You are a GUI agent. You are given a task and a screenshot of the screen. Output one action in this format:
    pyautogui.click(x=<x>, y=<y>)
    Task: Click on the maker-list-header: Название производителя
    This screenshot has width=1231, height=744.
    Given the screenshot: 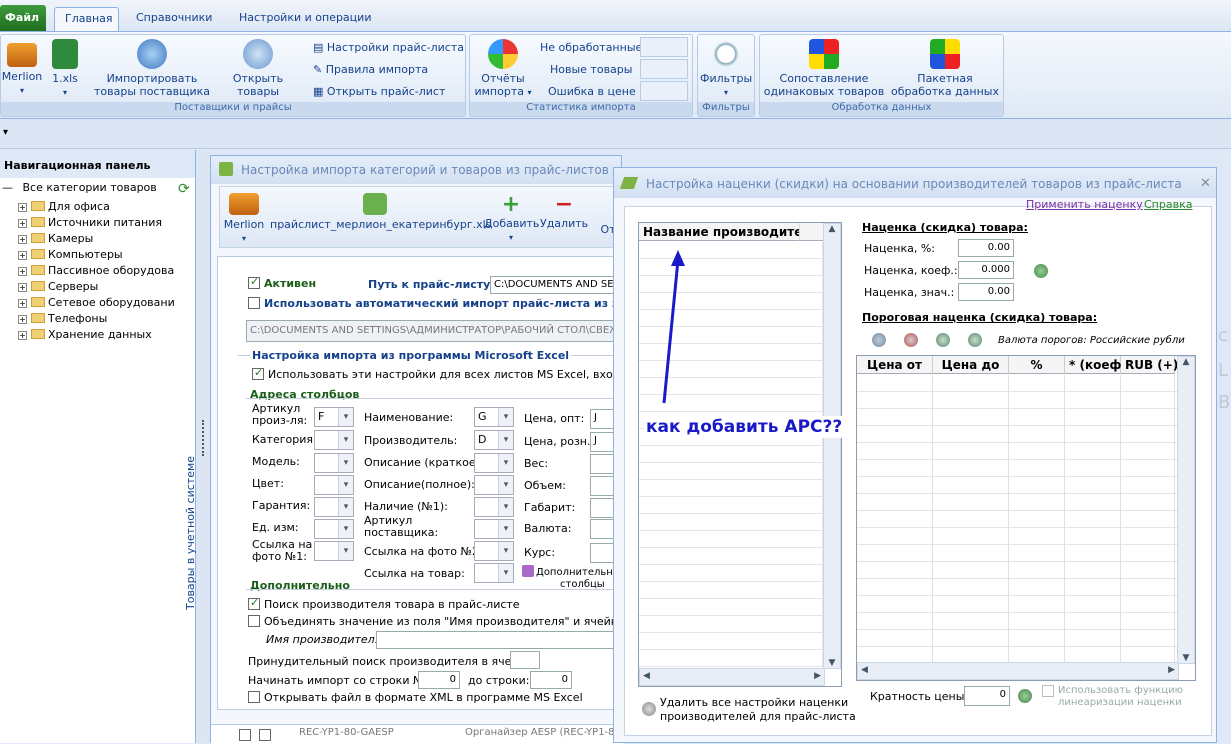 What is the action you would take?
    pyautogui.click(x=729, y=232)
    